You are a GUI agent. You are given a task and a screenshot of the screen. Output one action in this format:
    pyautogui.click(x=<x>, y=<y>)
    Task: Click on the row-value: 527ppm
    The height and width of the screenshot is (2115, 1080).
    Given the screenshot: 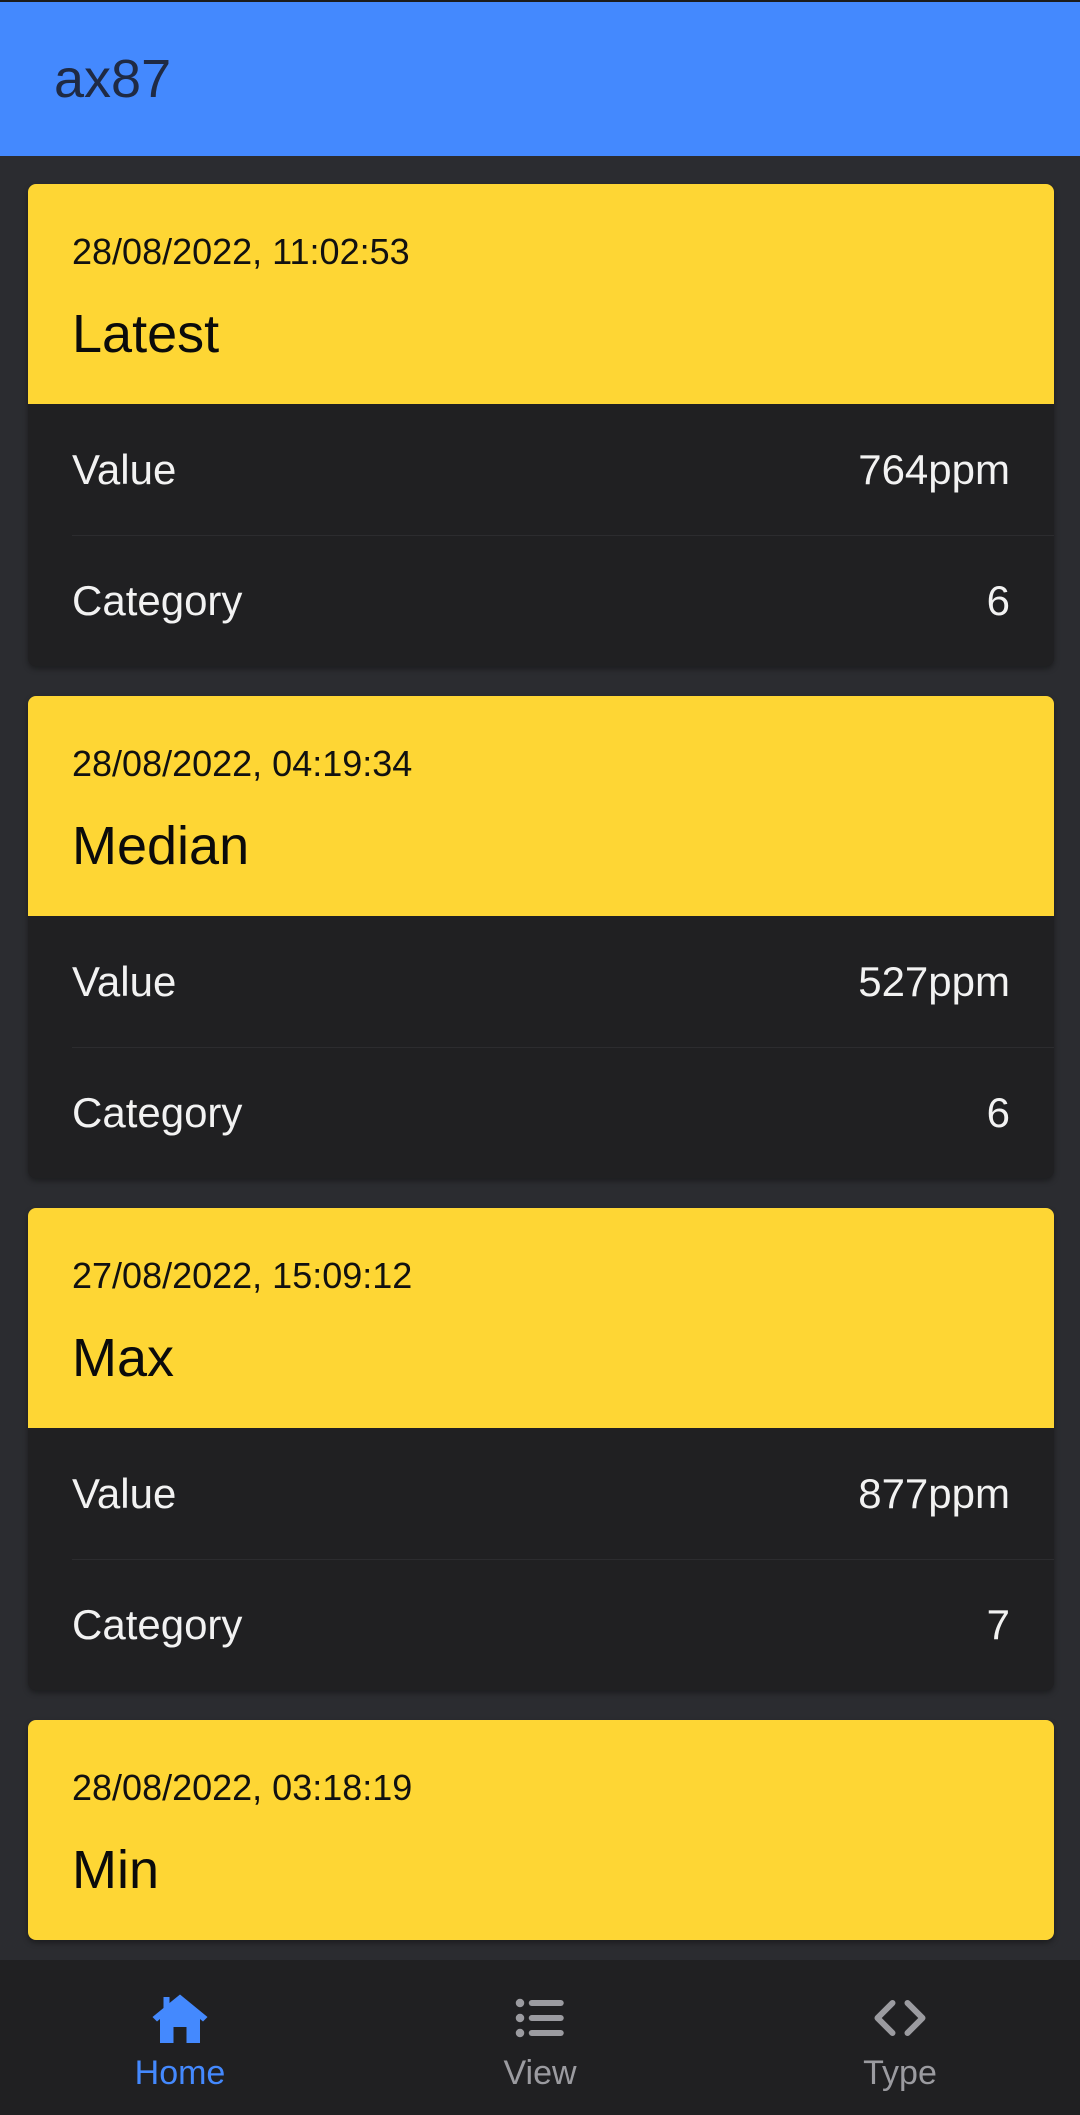 What is the action you would take?
    pyautogui.click(x=934, y=981)
    